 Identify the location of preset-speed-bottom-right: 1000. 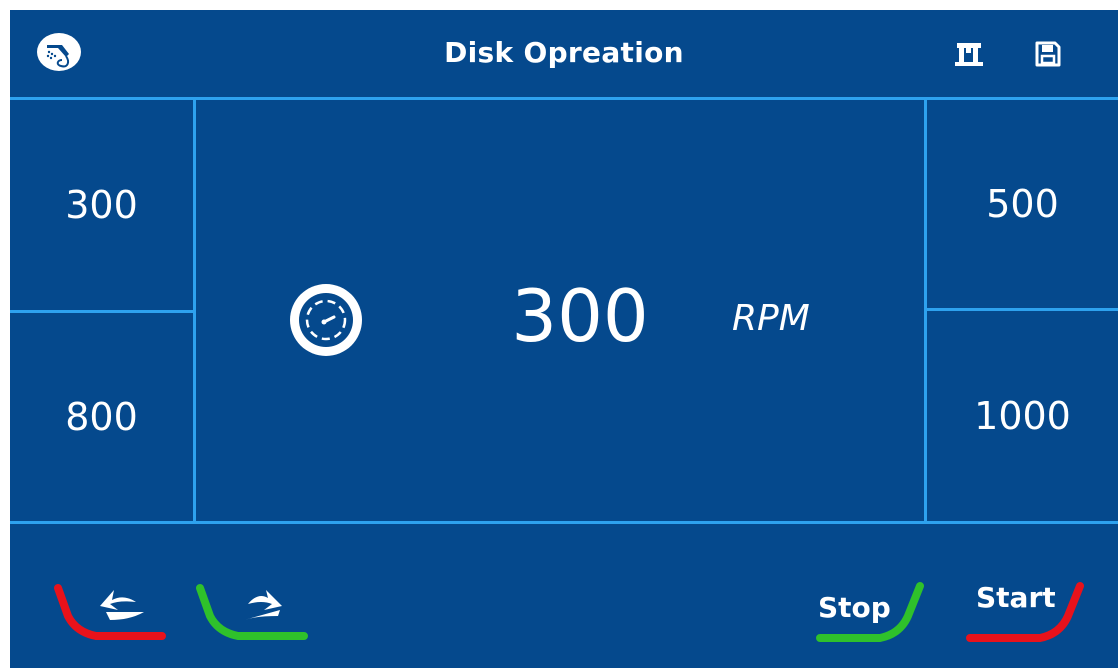
(1022, 416).